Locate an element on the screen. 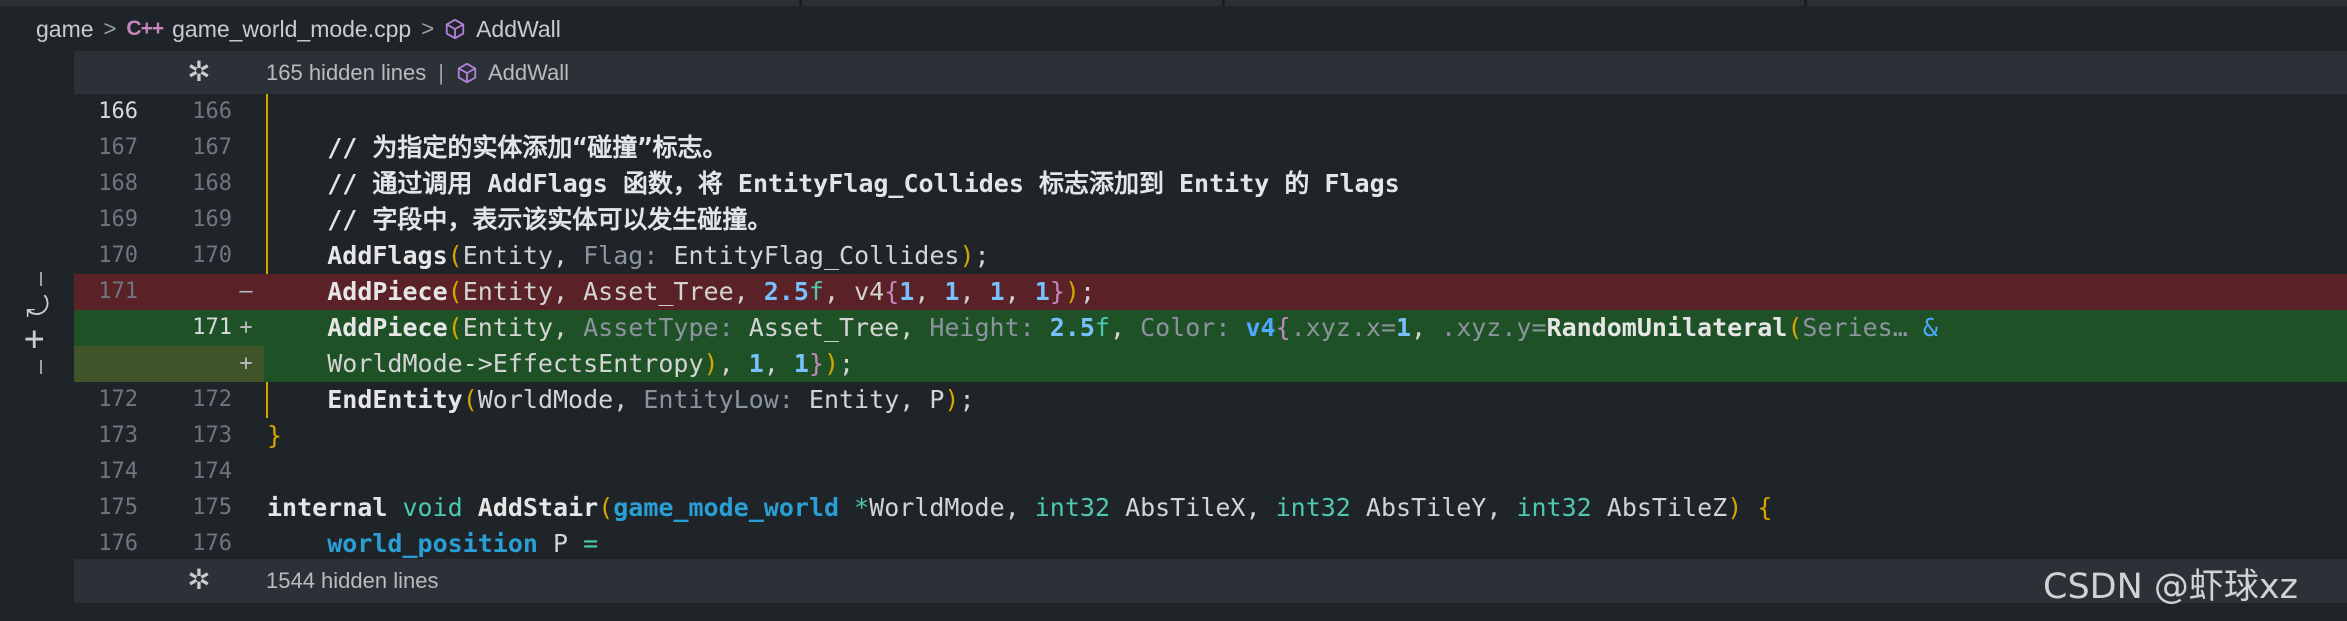 Image resolution: width=2347 pixels, height=621 pixels. inlay-hint: Flag: is located at coordinates (621, 255).